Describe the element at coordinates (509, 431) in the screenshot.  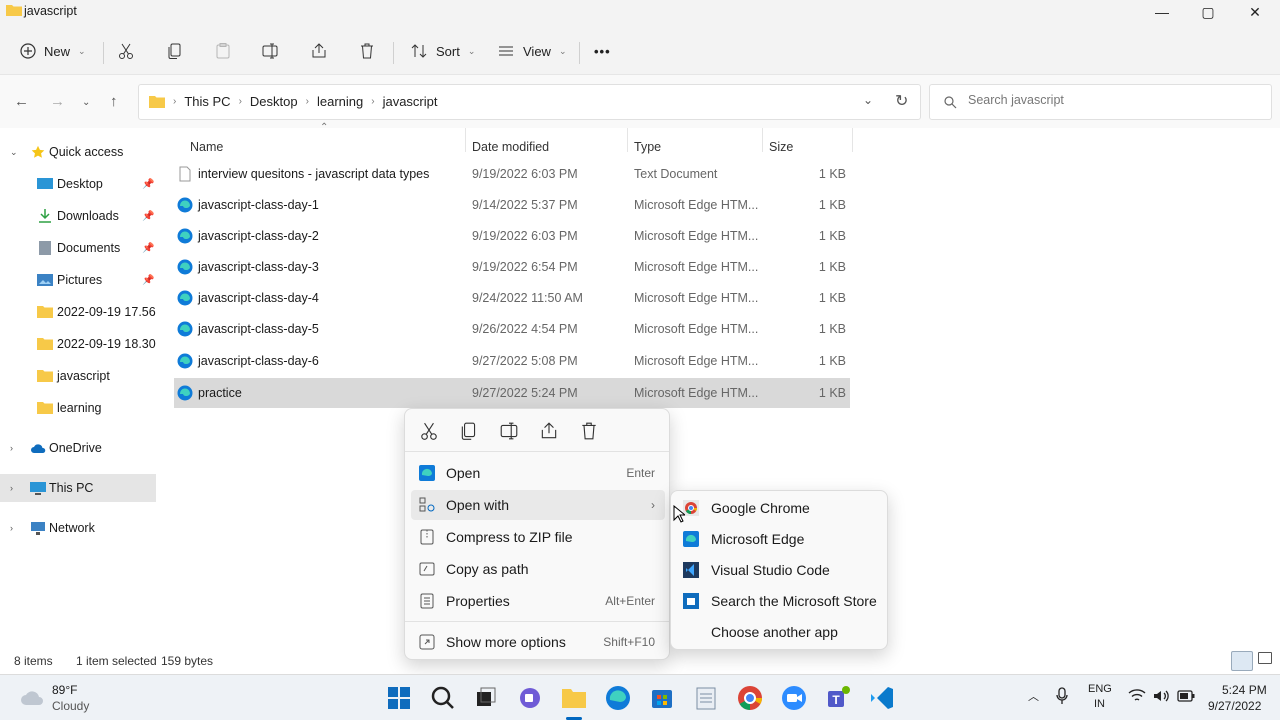
I see `rename-icon` at that location.